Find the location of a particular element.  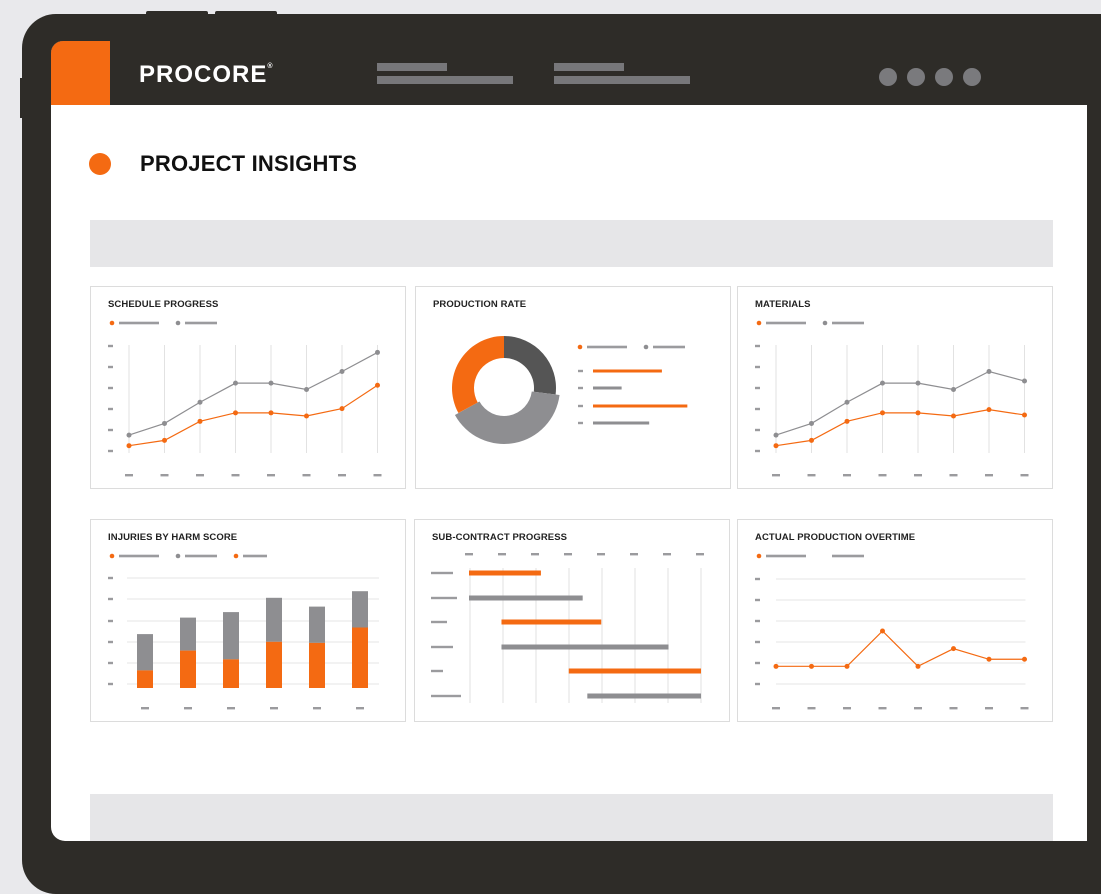

series-line is located at coordinates (253, 415).